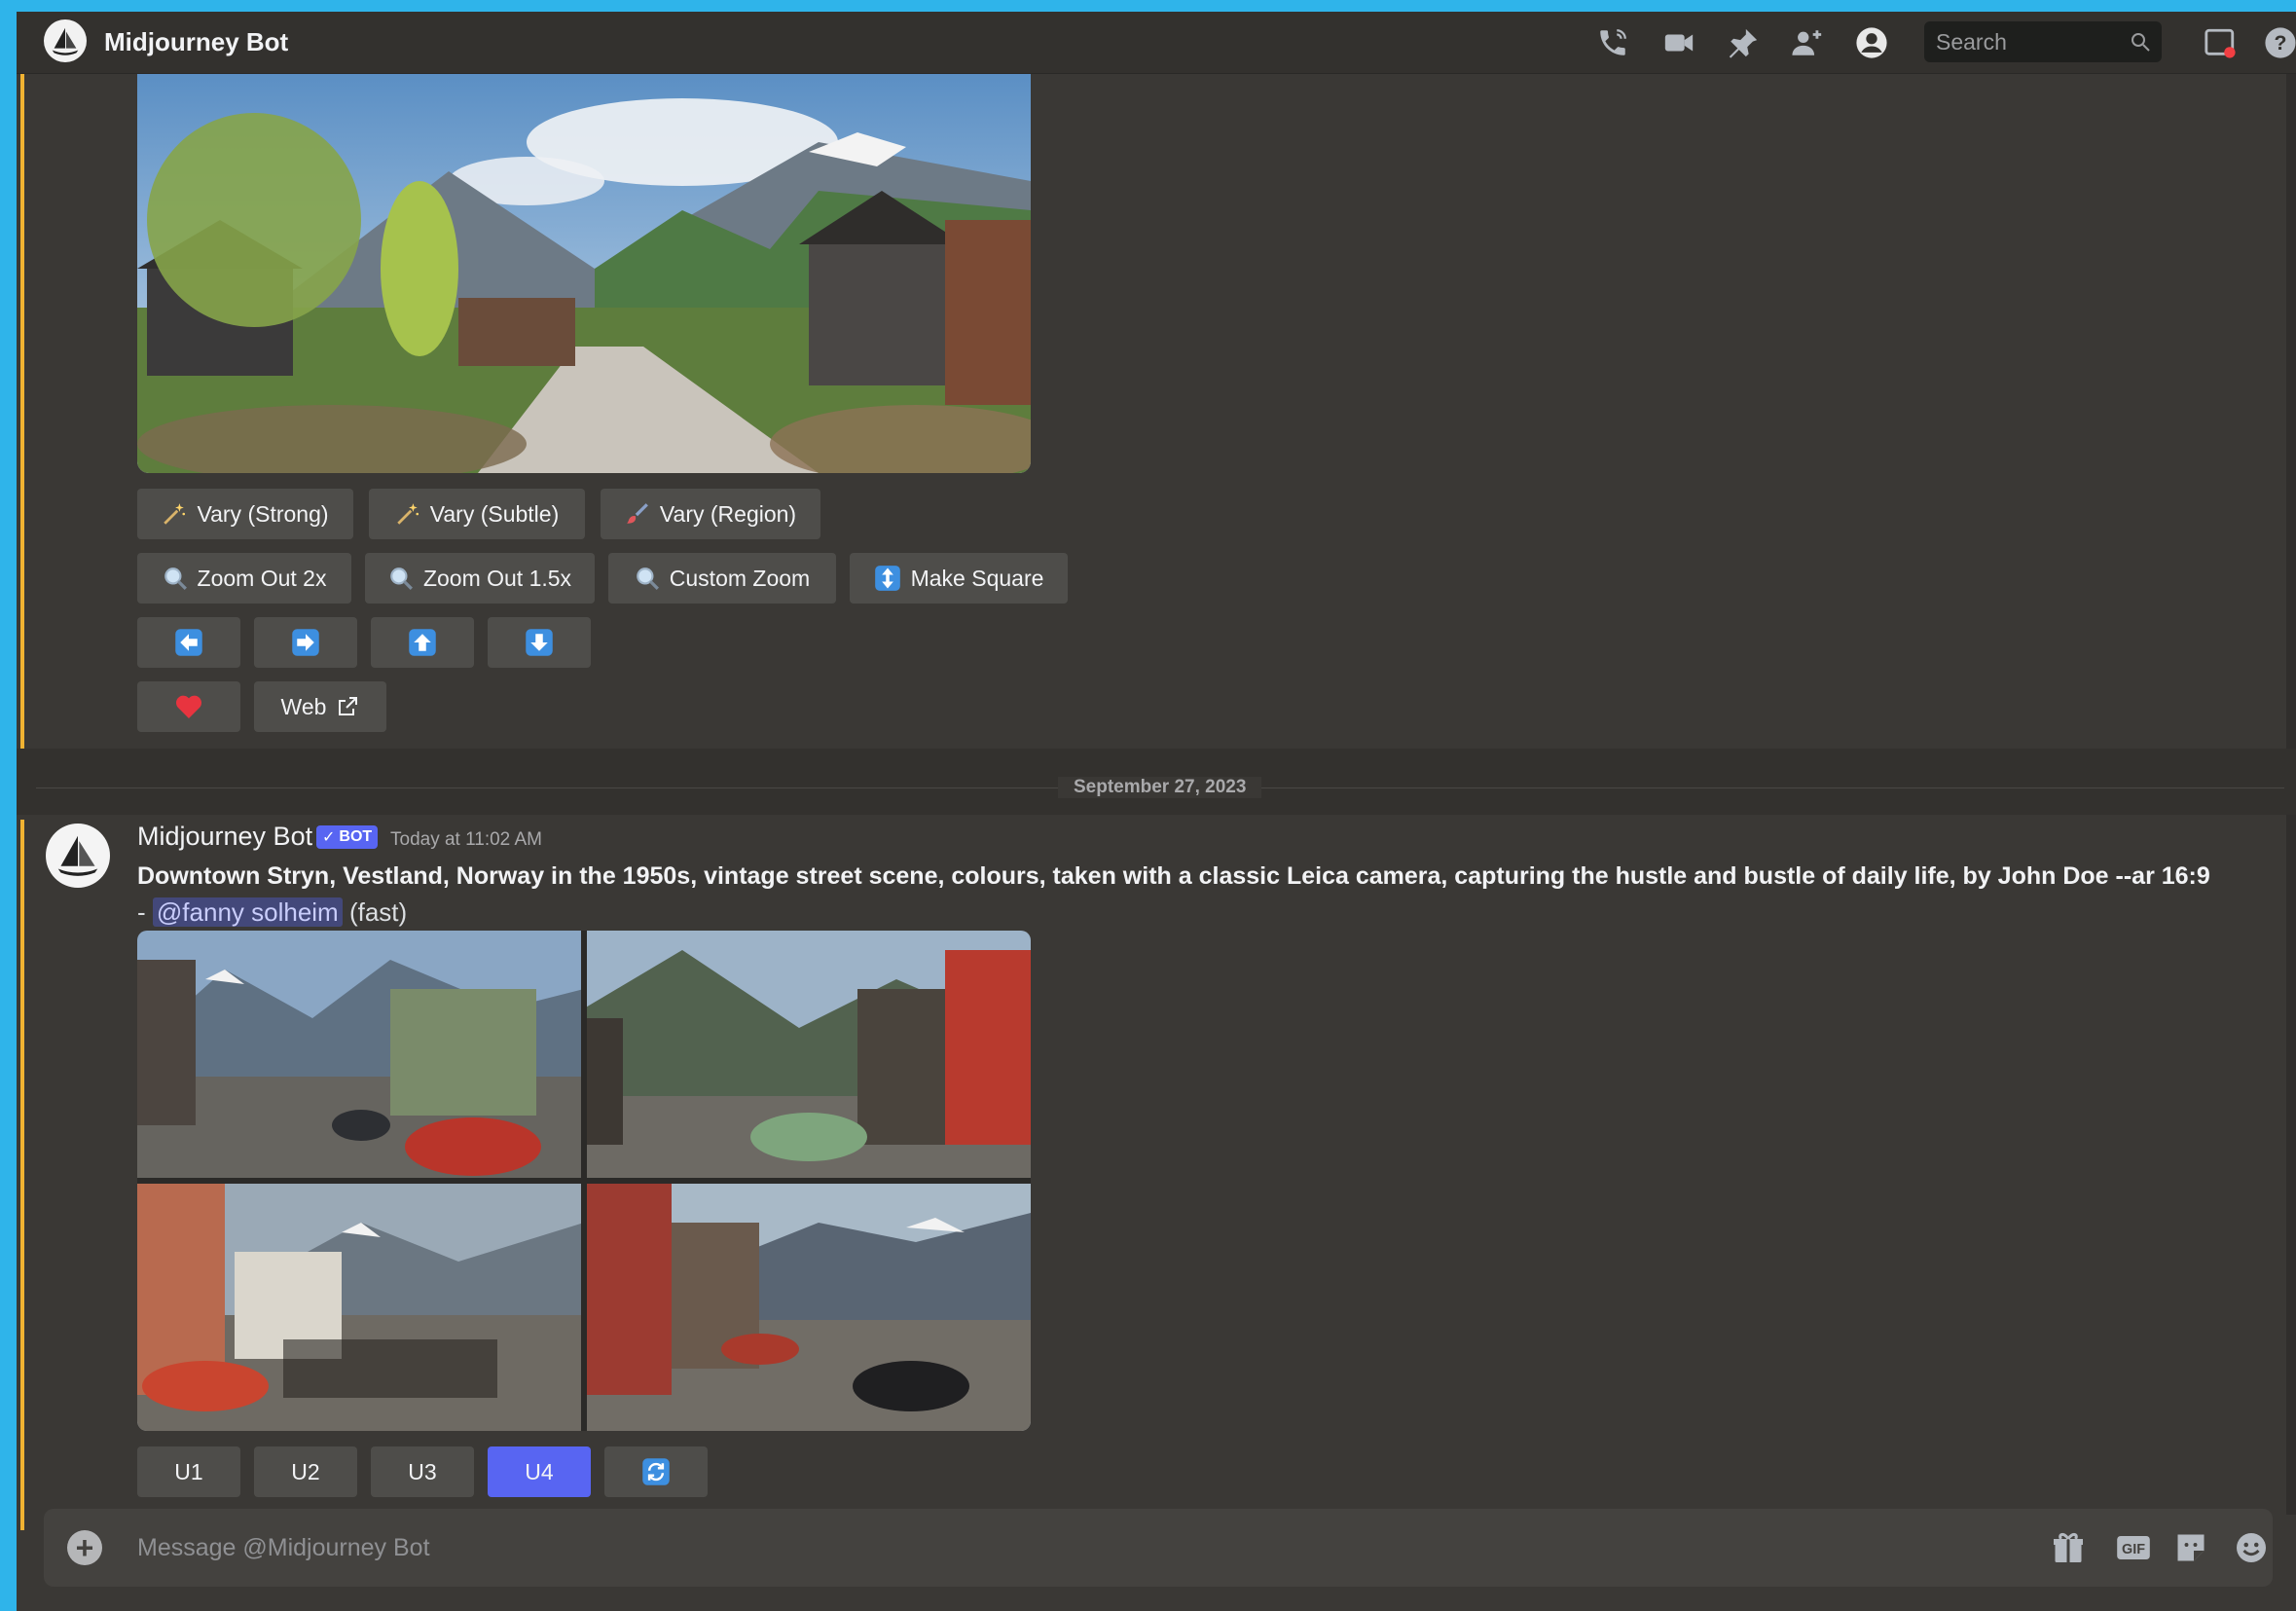  I want to click on pan-down-button, so click(539, 642).